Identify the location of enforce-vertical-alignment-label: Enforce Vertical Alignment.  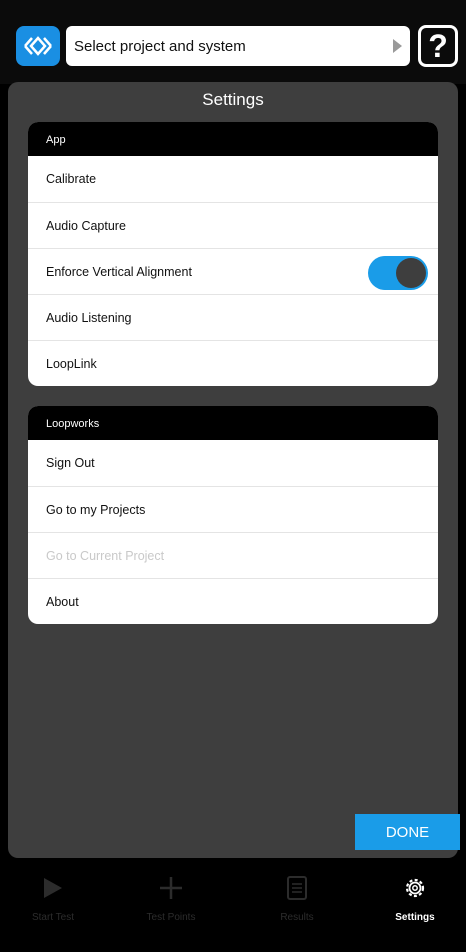
(119, 271).